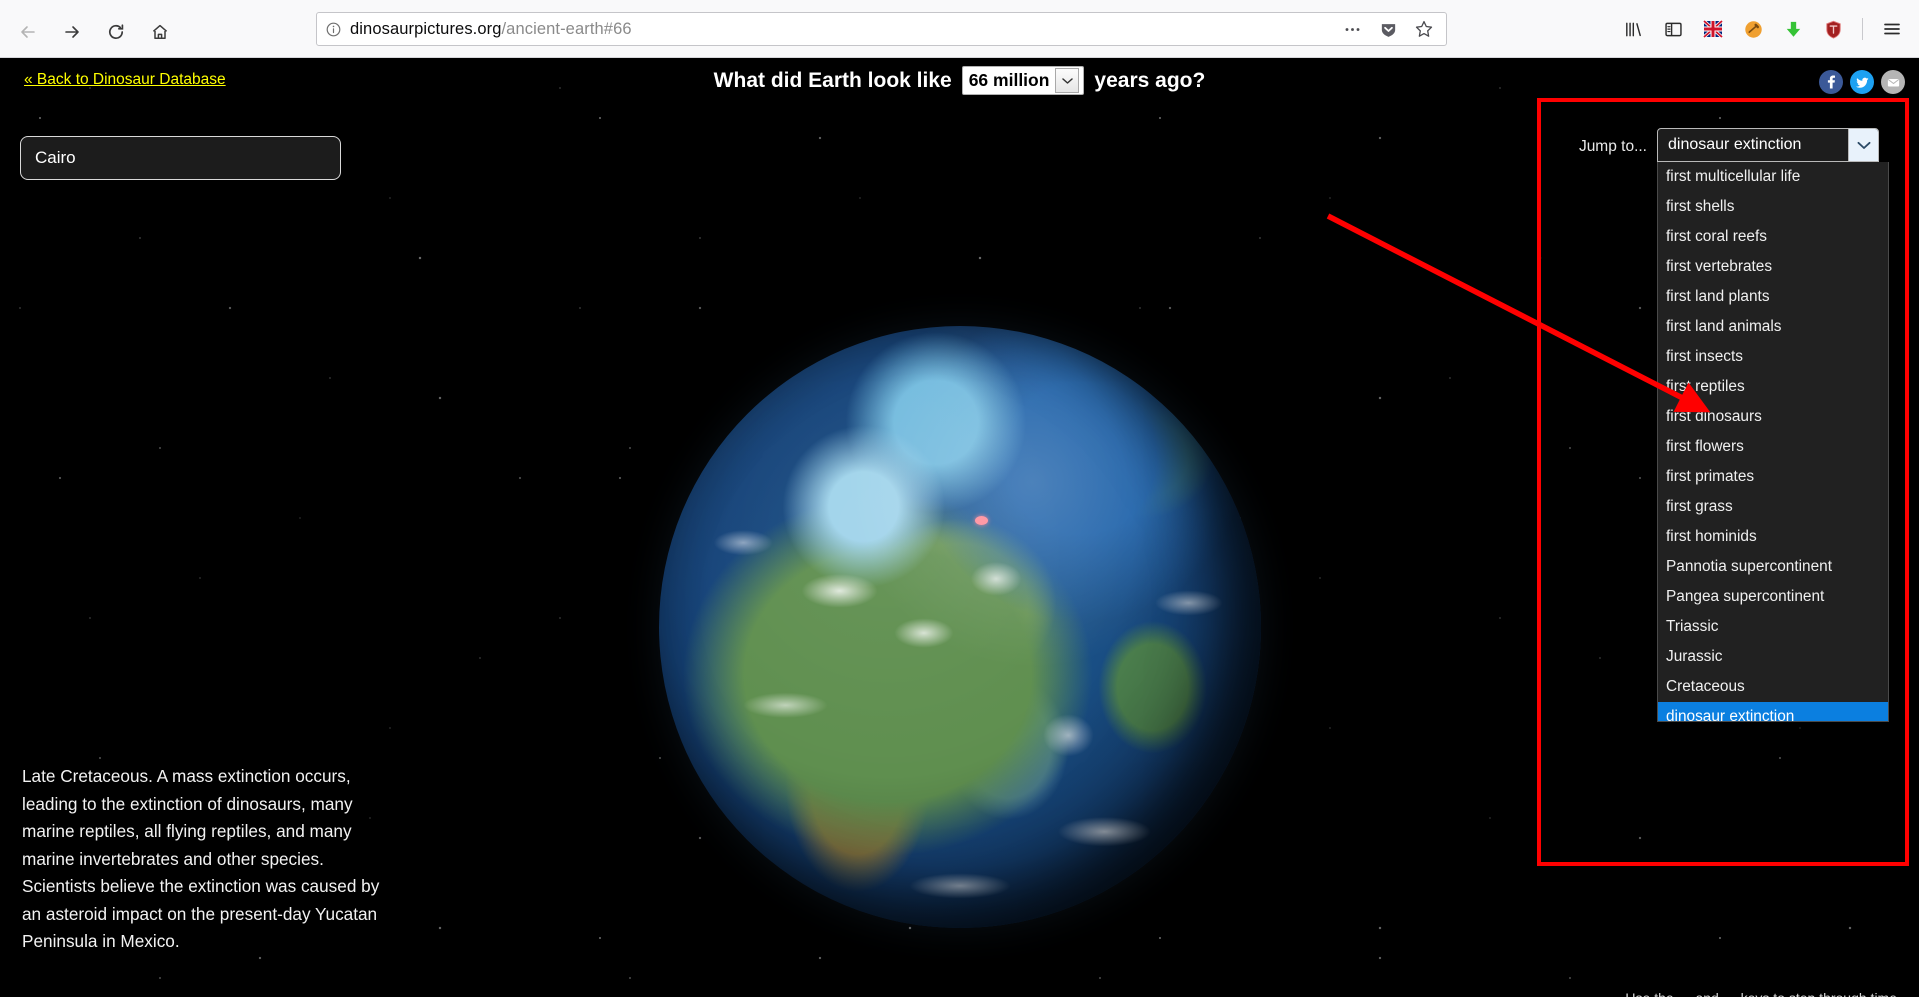  I want to click on hamburger-menu-icon, so click(1892, 29).